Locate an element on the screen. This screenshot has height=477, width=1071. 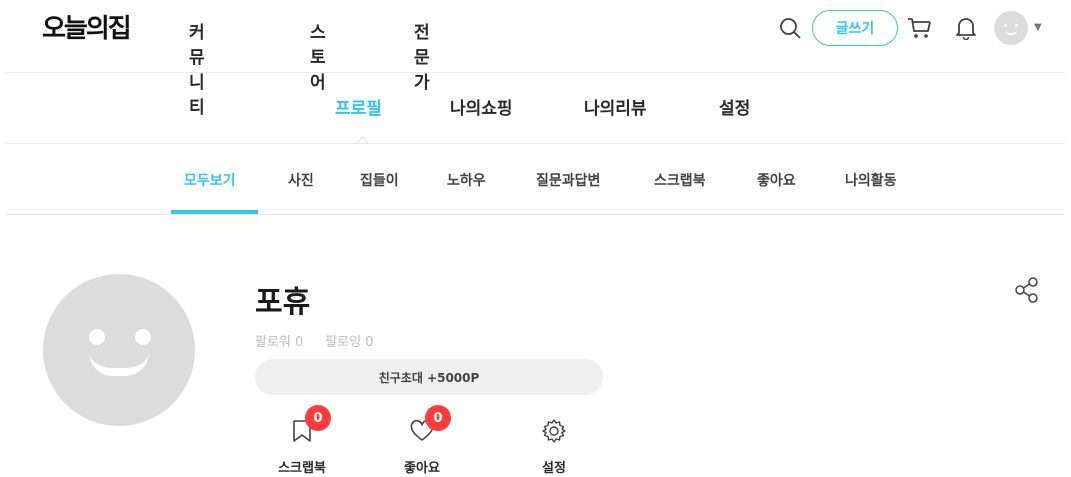
user-avatar is located at coordinates (1011, 28).